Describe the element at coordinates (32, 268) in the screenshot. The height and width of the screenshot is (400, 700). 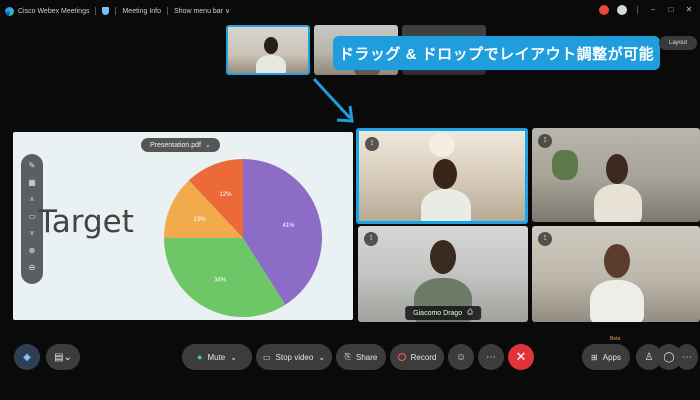
I see `zoom-out-icon: ⊖` at that location.